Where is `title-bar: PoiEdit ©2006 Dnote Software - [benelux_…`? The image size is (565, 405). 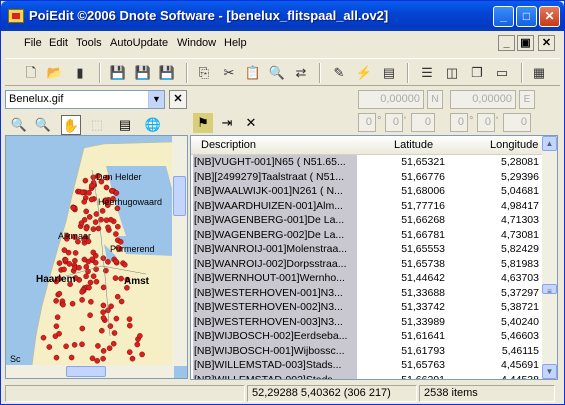 title-bar: PoiEdit ©2006 Dnote Software - [benelux_… is located at coordinates (282, 16).